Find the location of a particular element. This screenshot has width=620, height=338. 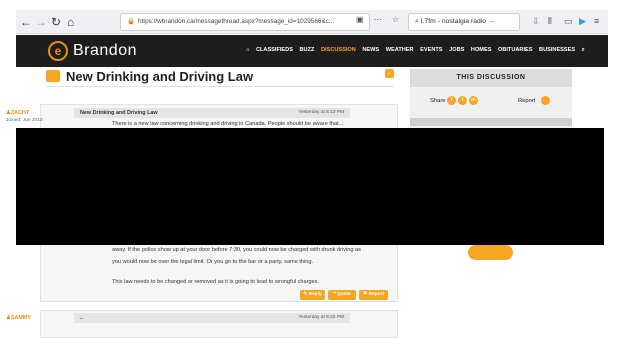

reload-icon: ↻ is located at coordinates (56, 22).